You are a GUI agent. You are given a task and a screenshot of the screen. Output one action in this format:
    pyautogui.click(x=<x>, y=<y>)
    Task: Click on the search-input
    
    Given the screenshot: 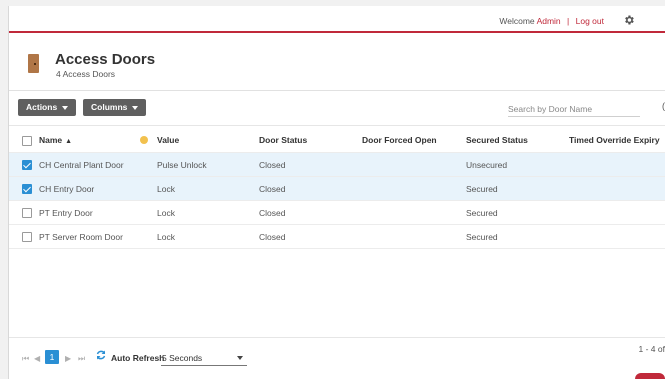 What is the action you would take?
    pyautogui.click(x=574, y=109)
    